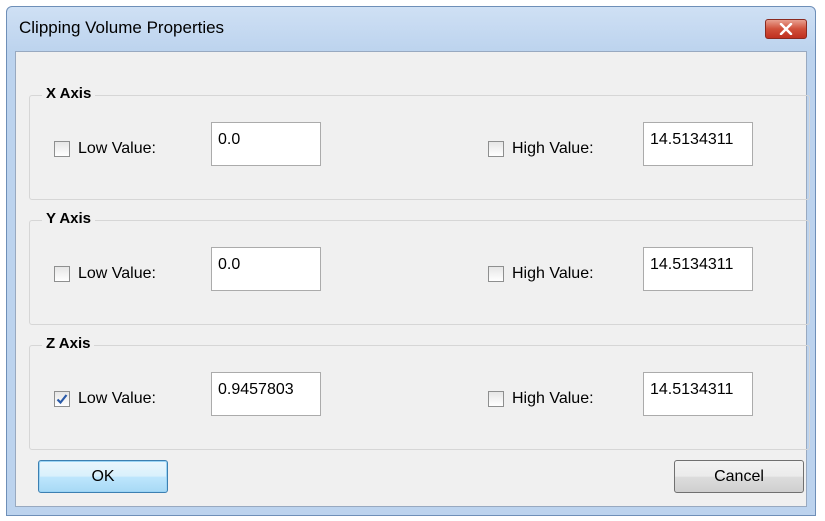  Describe the element at coordinates (117, 148) in the screenshot. I see `x-low-label: Low Value:` at that location.